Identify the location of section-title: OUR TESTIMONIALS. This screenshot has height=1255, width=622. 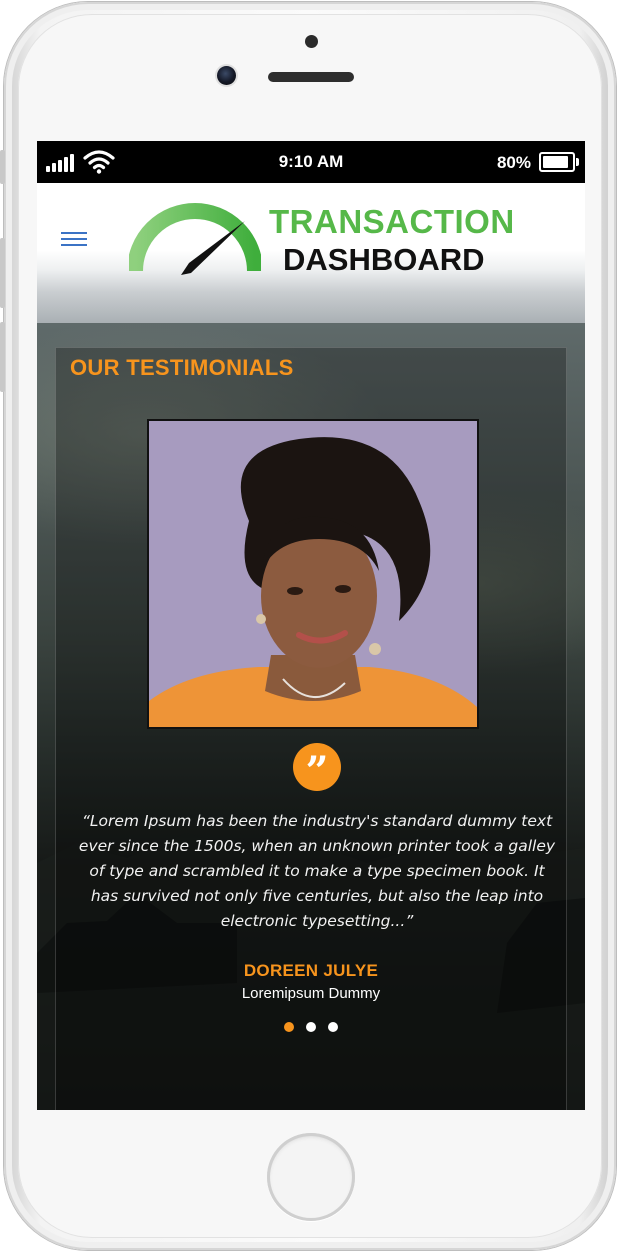
(182, 367).